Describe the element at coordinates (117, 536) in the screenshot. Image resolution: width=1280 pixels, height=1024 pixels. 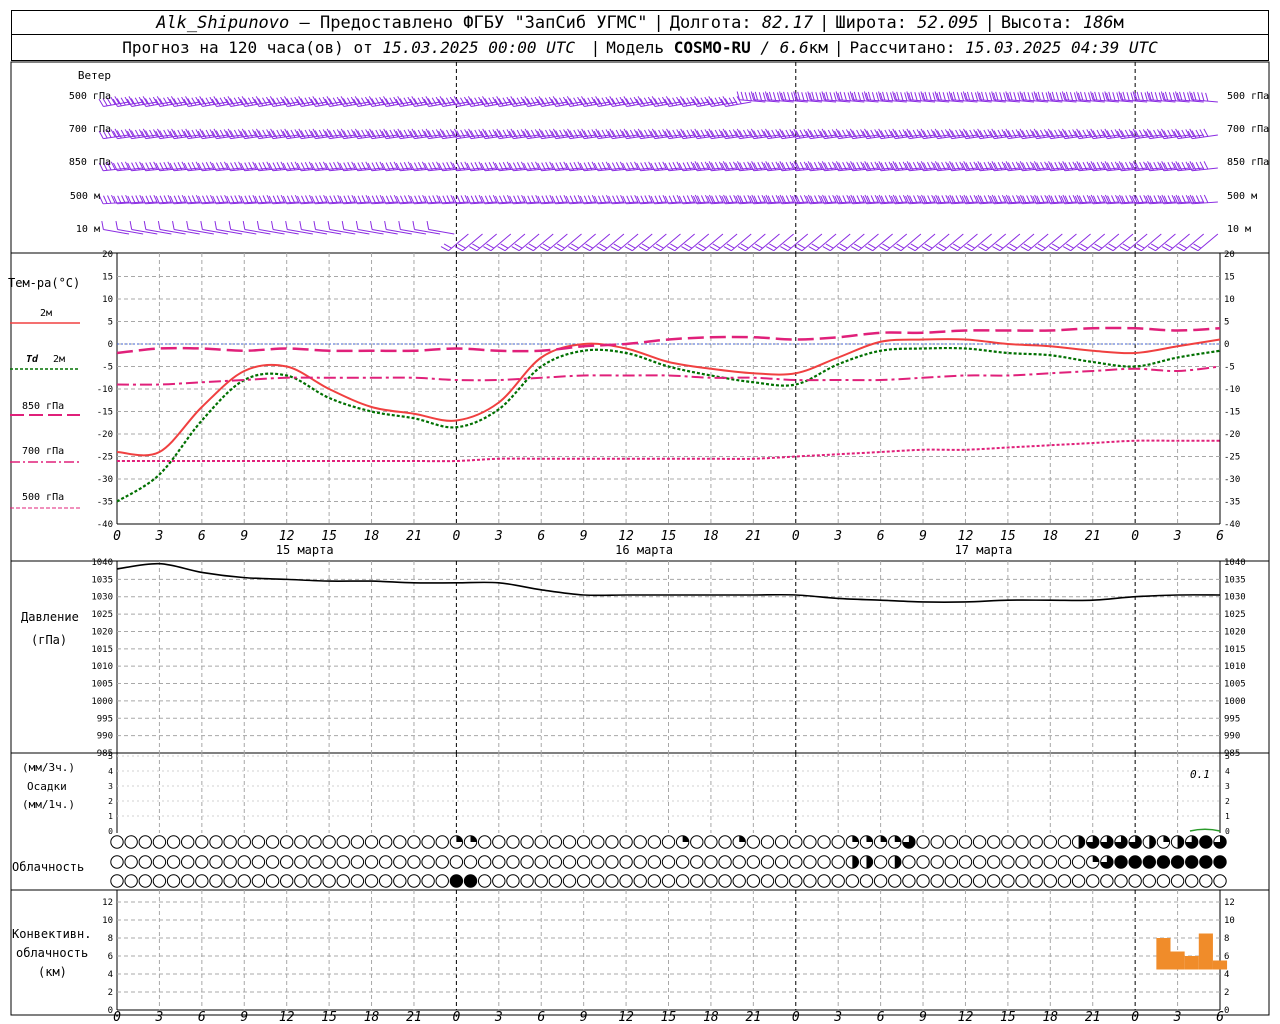
I see `time-tick: 0` at that location.